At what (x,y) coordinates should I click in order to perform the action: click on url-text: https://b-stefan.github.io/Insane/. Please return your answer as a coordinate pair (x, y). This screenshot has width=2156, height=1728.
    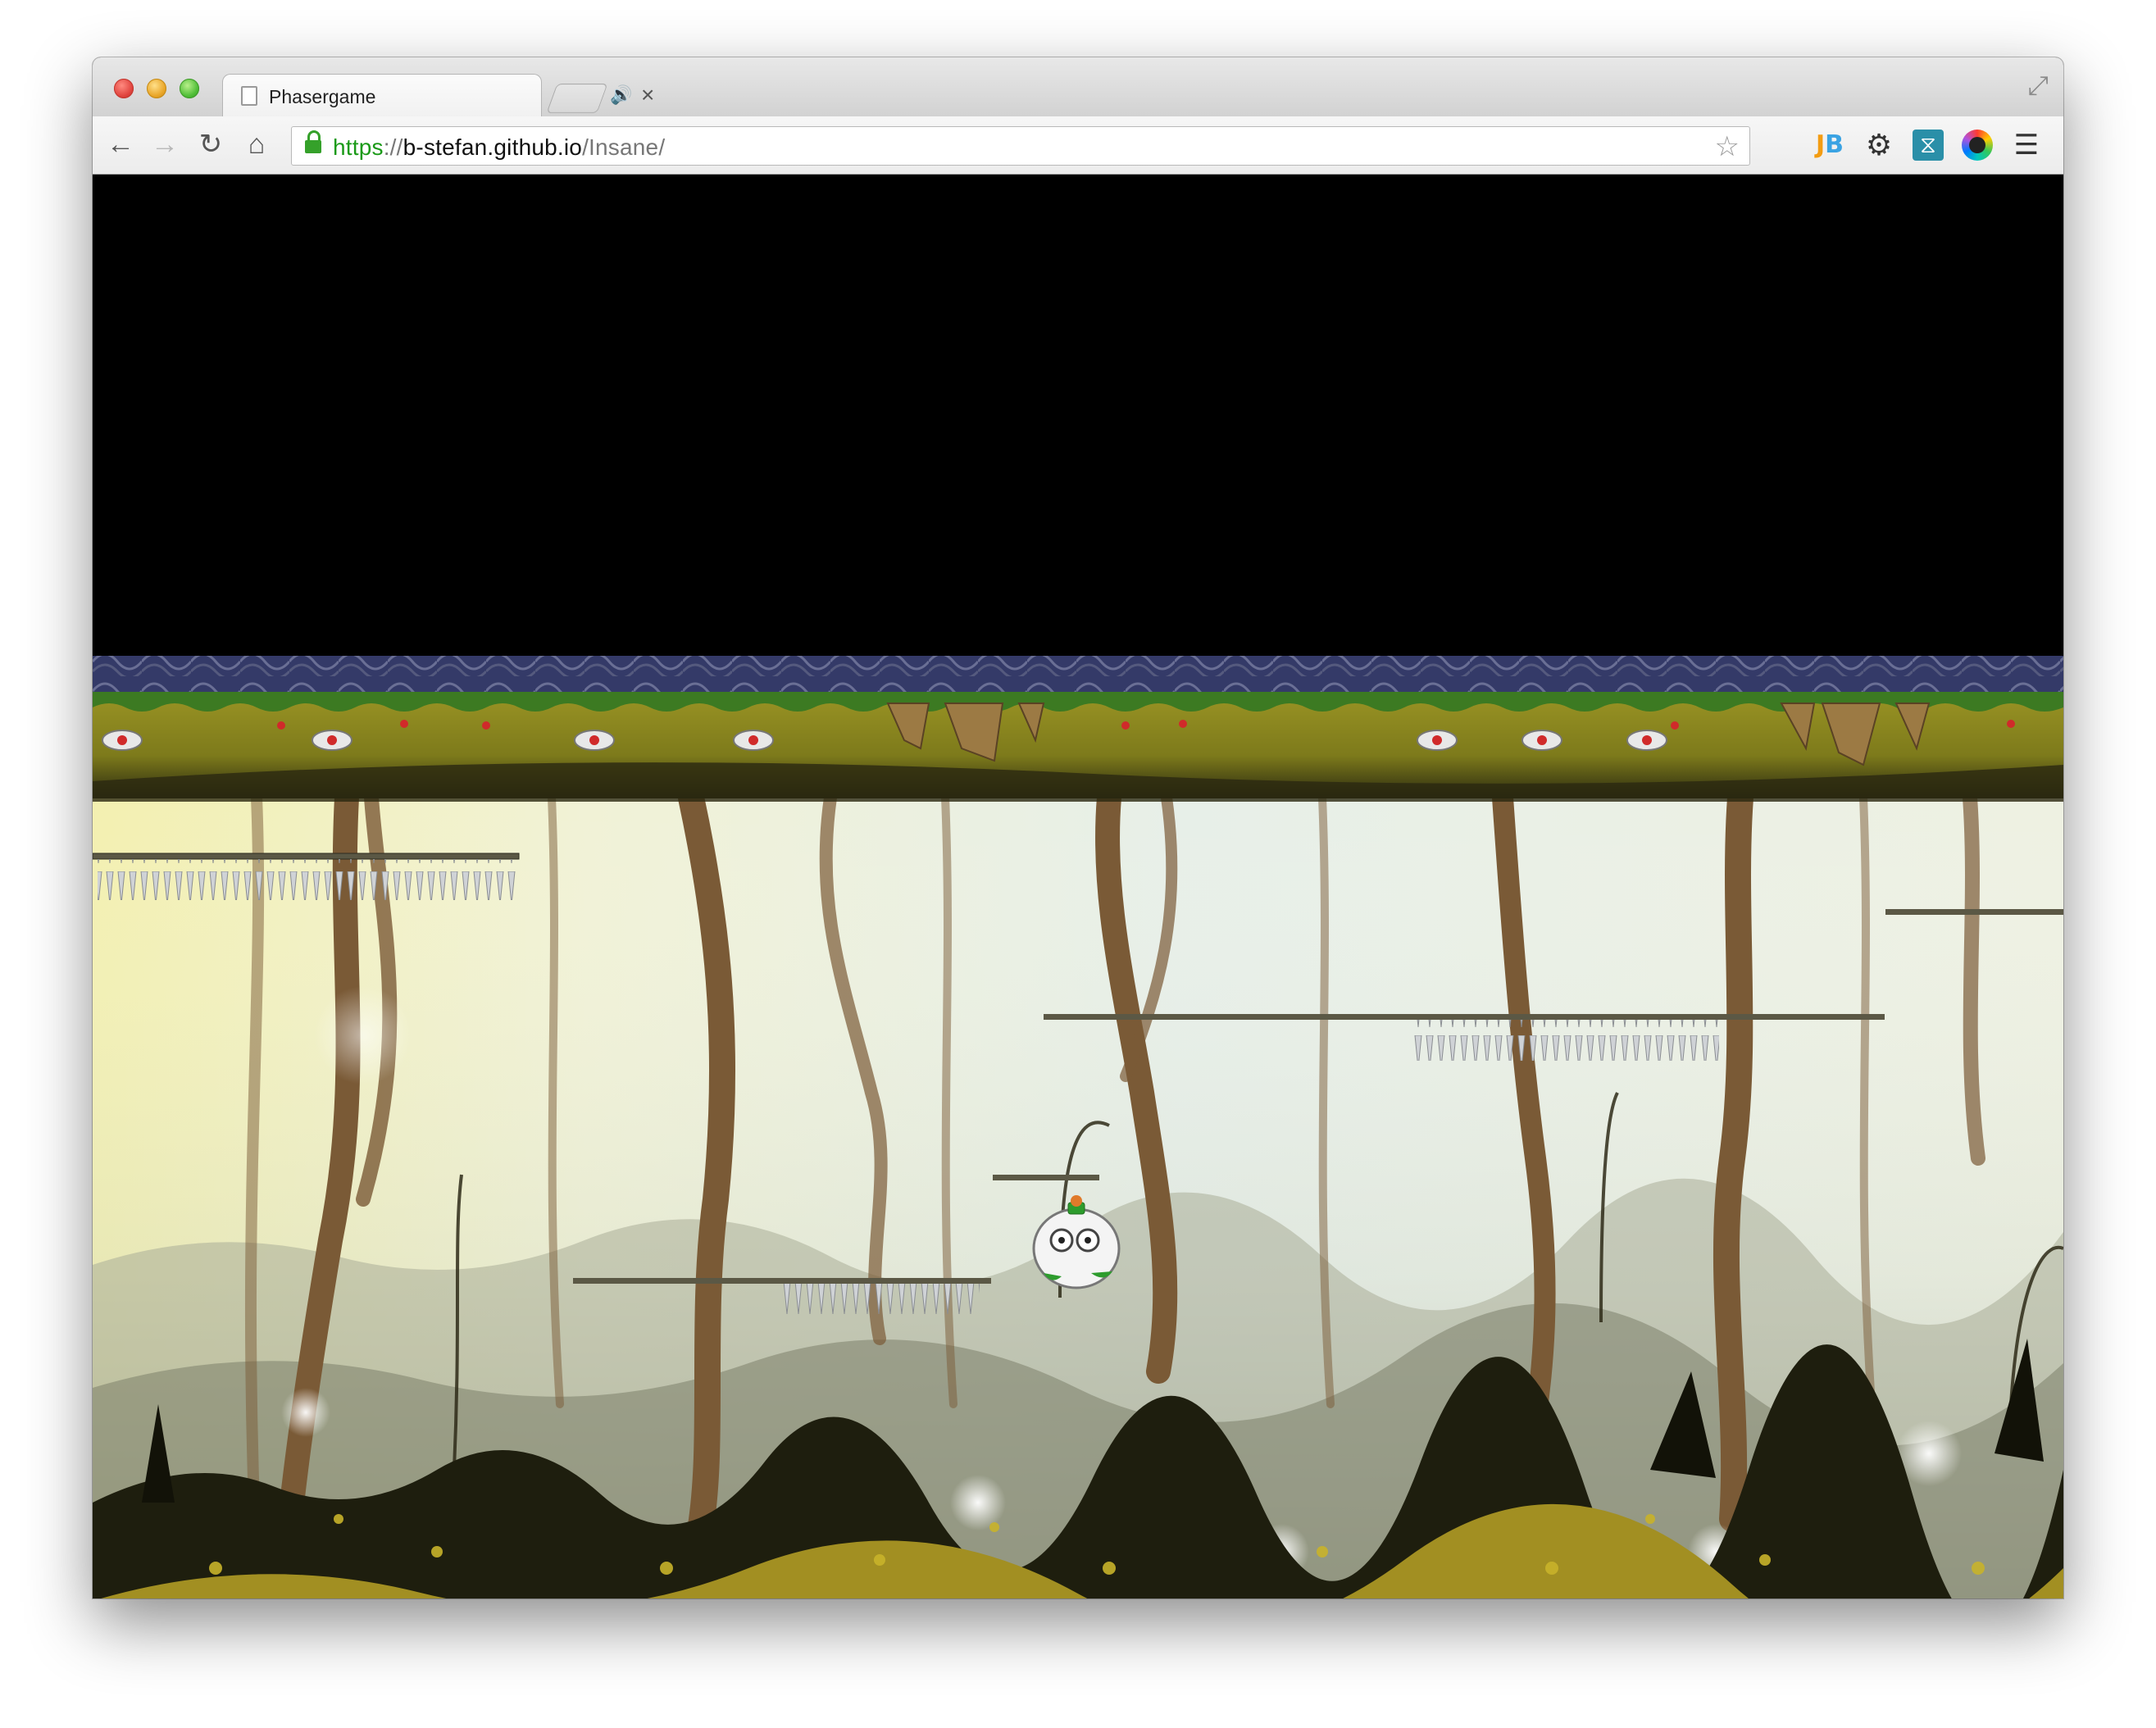
    Looking at the image, I should click on (499, 147).